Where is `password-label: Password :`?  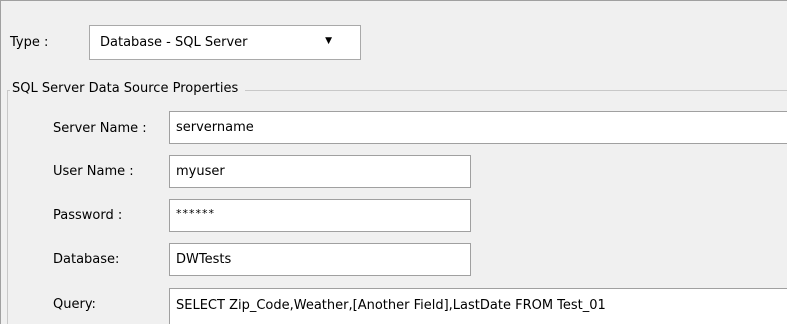 password-label: Password : is located at coordinates (88, 215).